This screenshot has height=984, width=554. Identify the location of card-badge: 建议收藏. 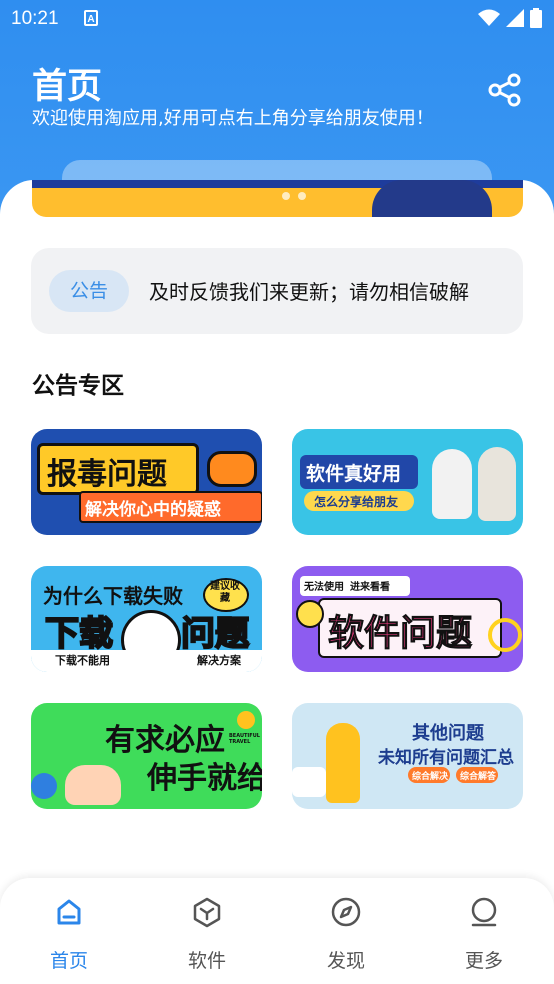
(225, 592).